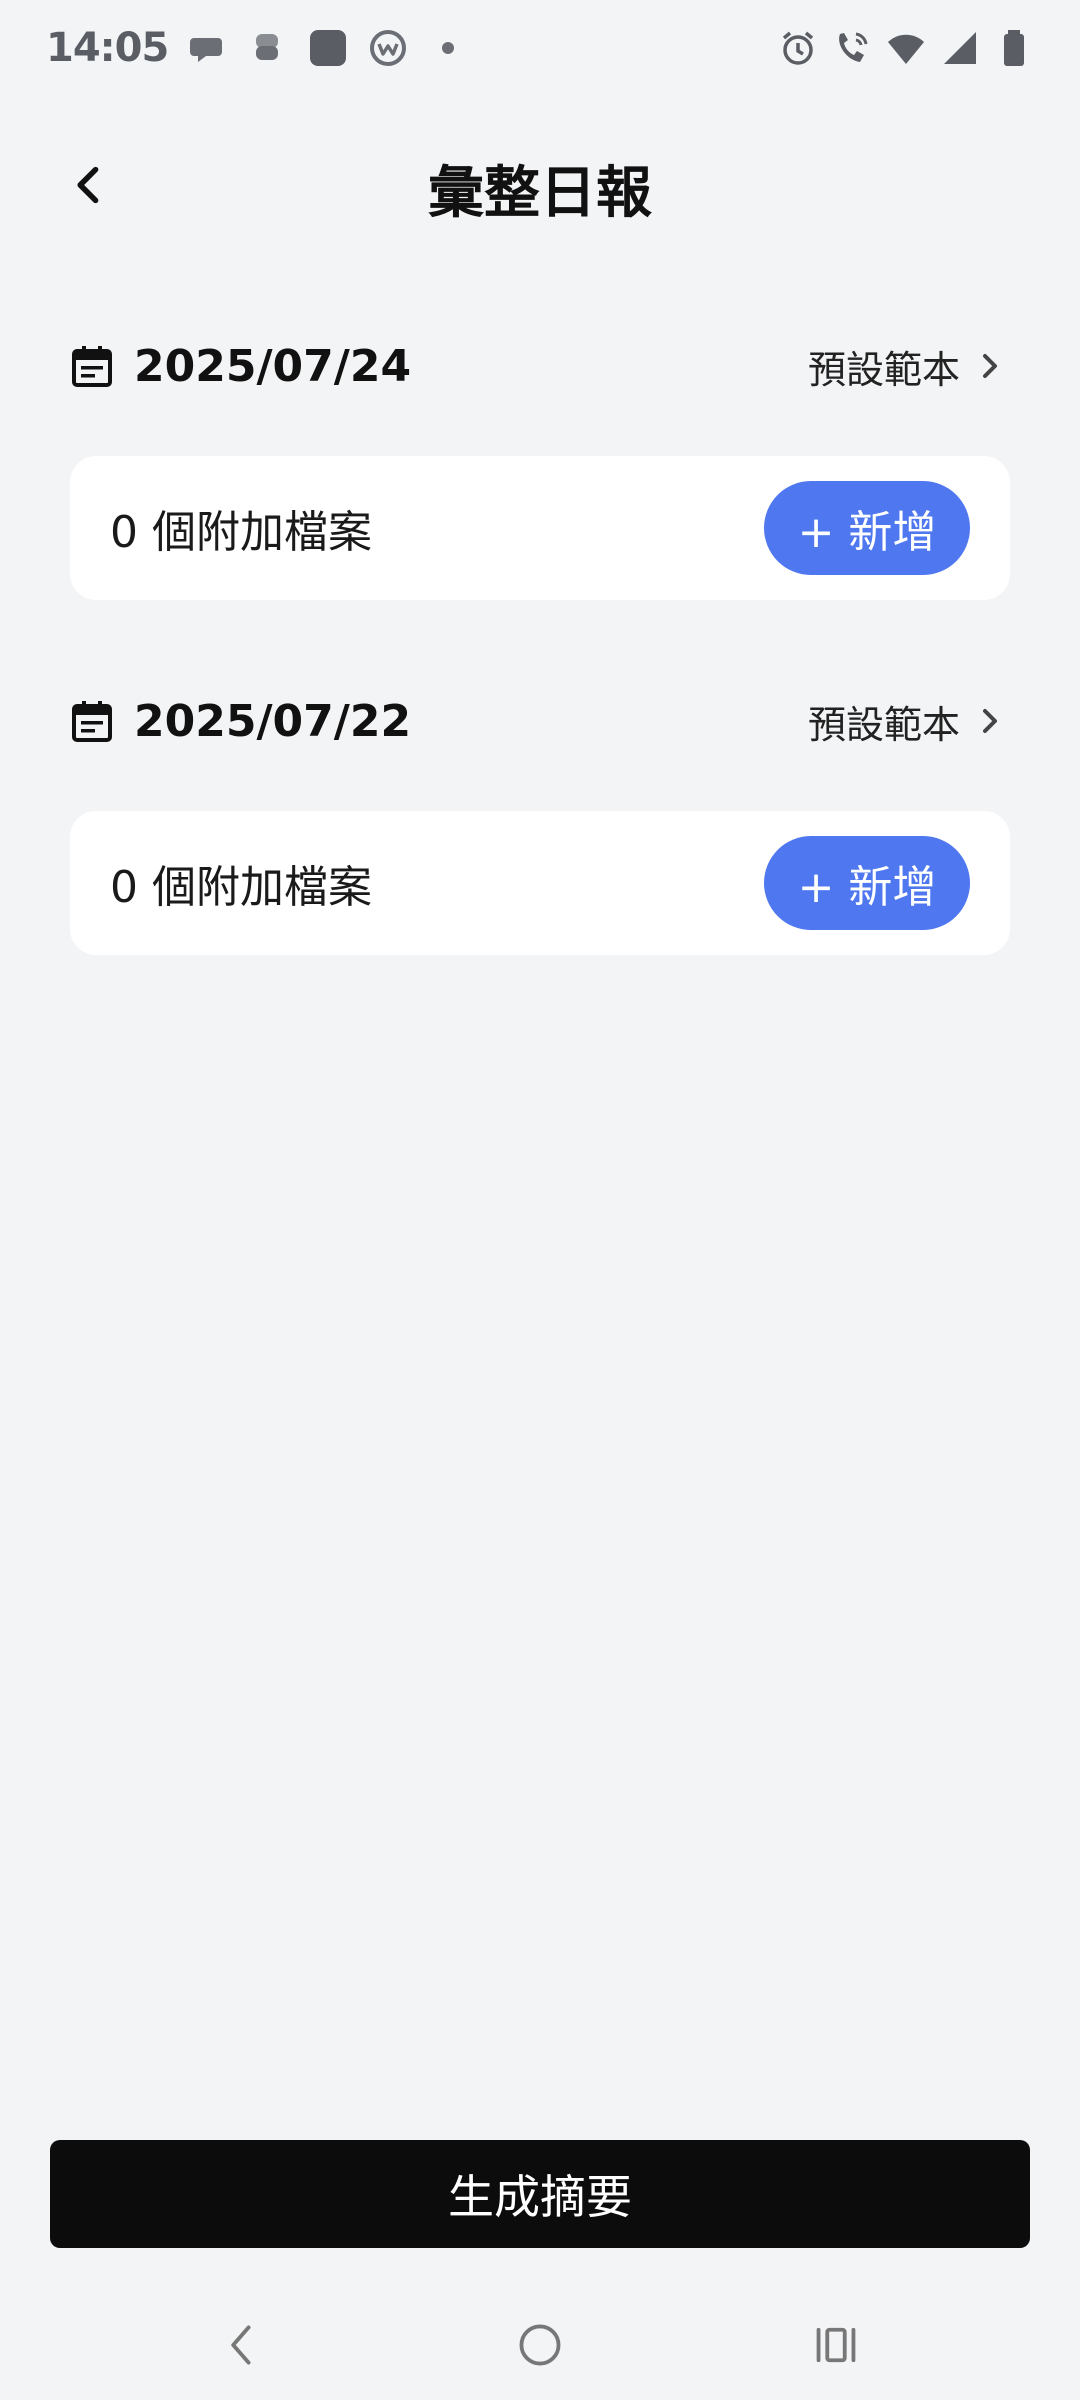 The width and height of the screenshot is (1080, 2400). Describe the element at coordinates (960, 48) in the screenshot. I see `signal-icon` at that location.